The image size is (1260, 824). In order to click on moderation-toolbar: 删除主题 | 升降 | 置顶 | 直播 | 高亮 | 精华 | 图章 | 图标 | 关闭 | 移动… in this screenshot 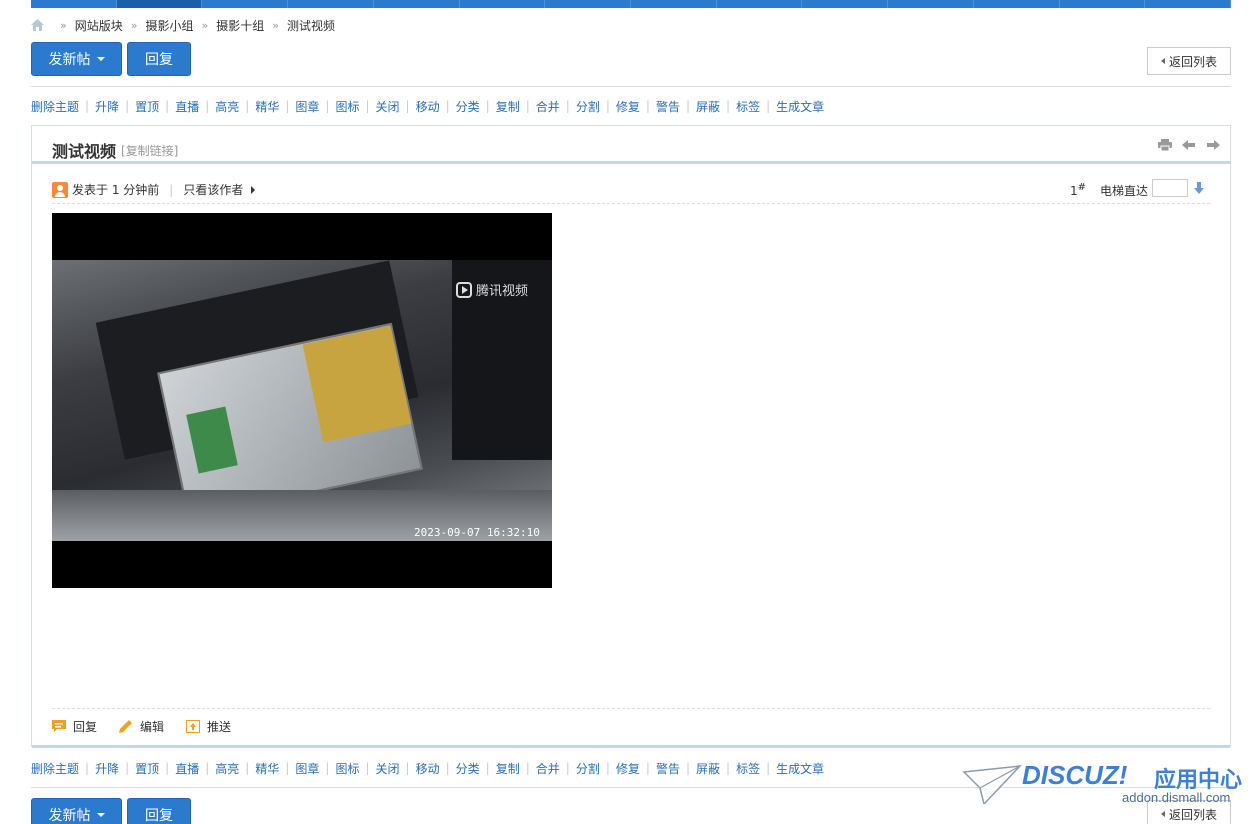, I will do `click(428, 106)`.